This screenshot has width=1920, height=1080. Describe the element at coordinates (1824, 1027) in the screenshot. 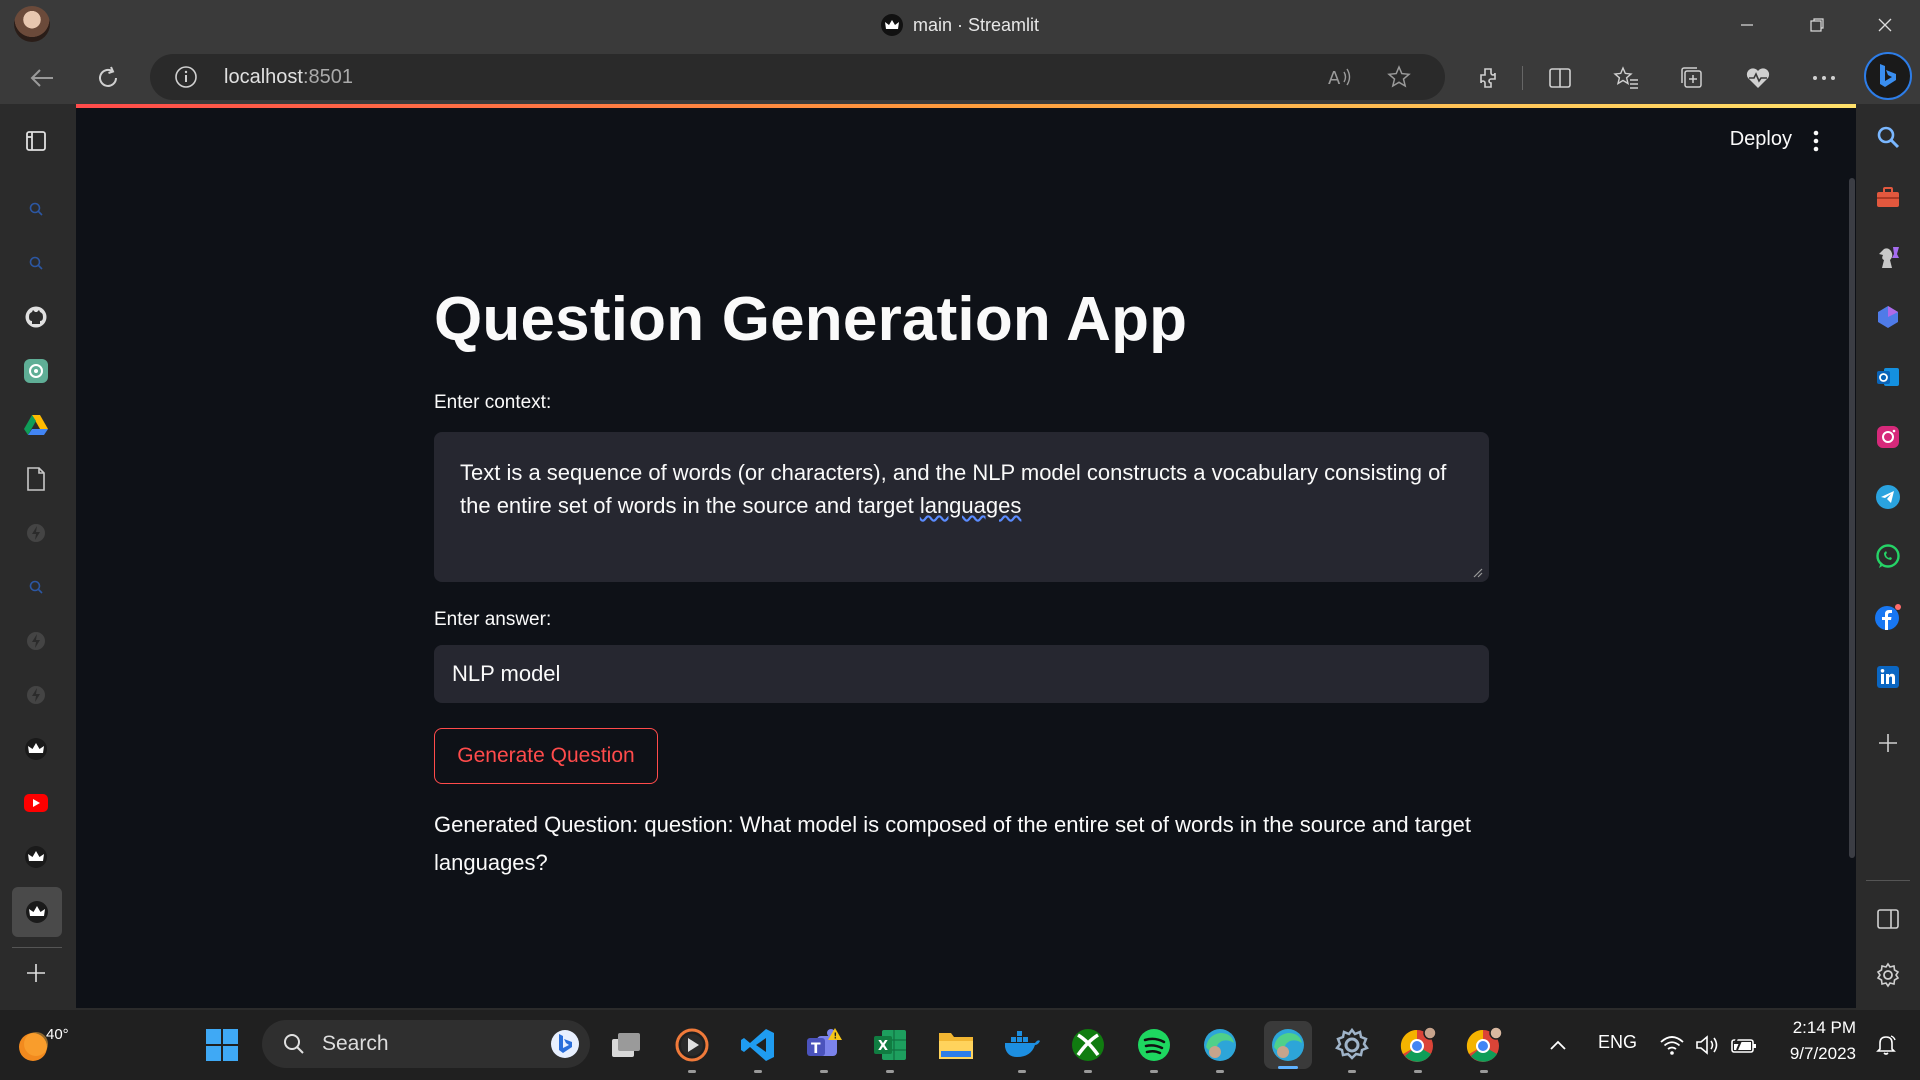

I see `clock-time: 2:14 PM` at that location.